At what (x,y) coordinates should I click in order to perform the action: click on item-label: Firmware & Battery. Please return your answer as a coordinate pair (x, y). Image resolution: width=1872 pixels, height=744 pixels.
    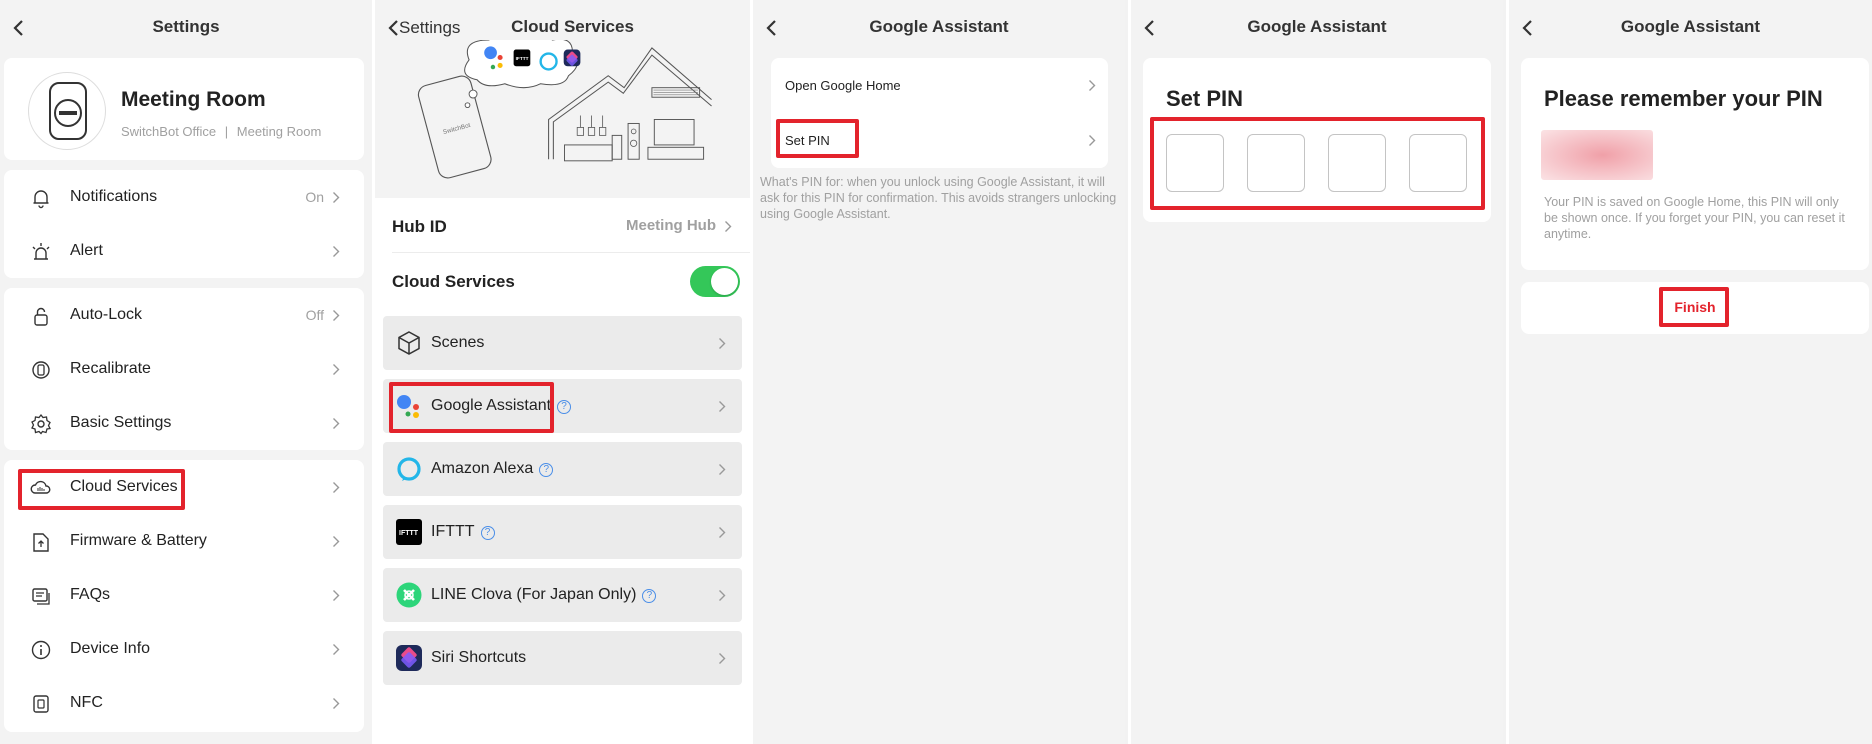
    Looking at the image, I should click on (138, 540).